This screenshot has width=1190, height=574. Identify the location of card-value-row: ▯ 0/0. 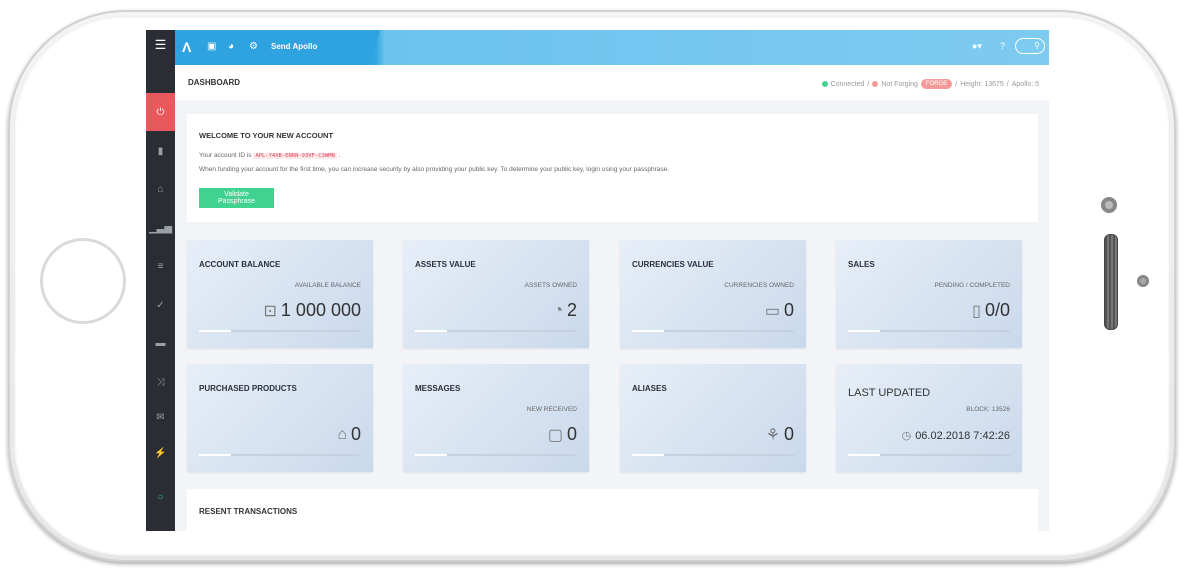
(991, 310).